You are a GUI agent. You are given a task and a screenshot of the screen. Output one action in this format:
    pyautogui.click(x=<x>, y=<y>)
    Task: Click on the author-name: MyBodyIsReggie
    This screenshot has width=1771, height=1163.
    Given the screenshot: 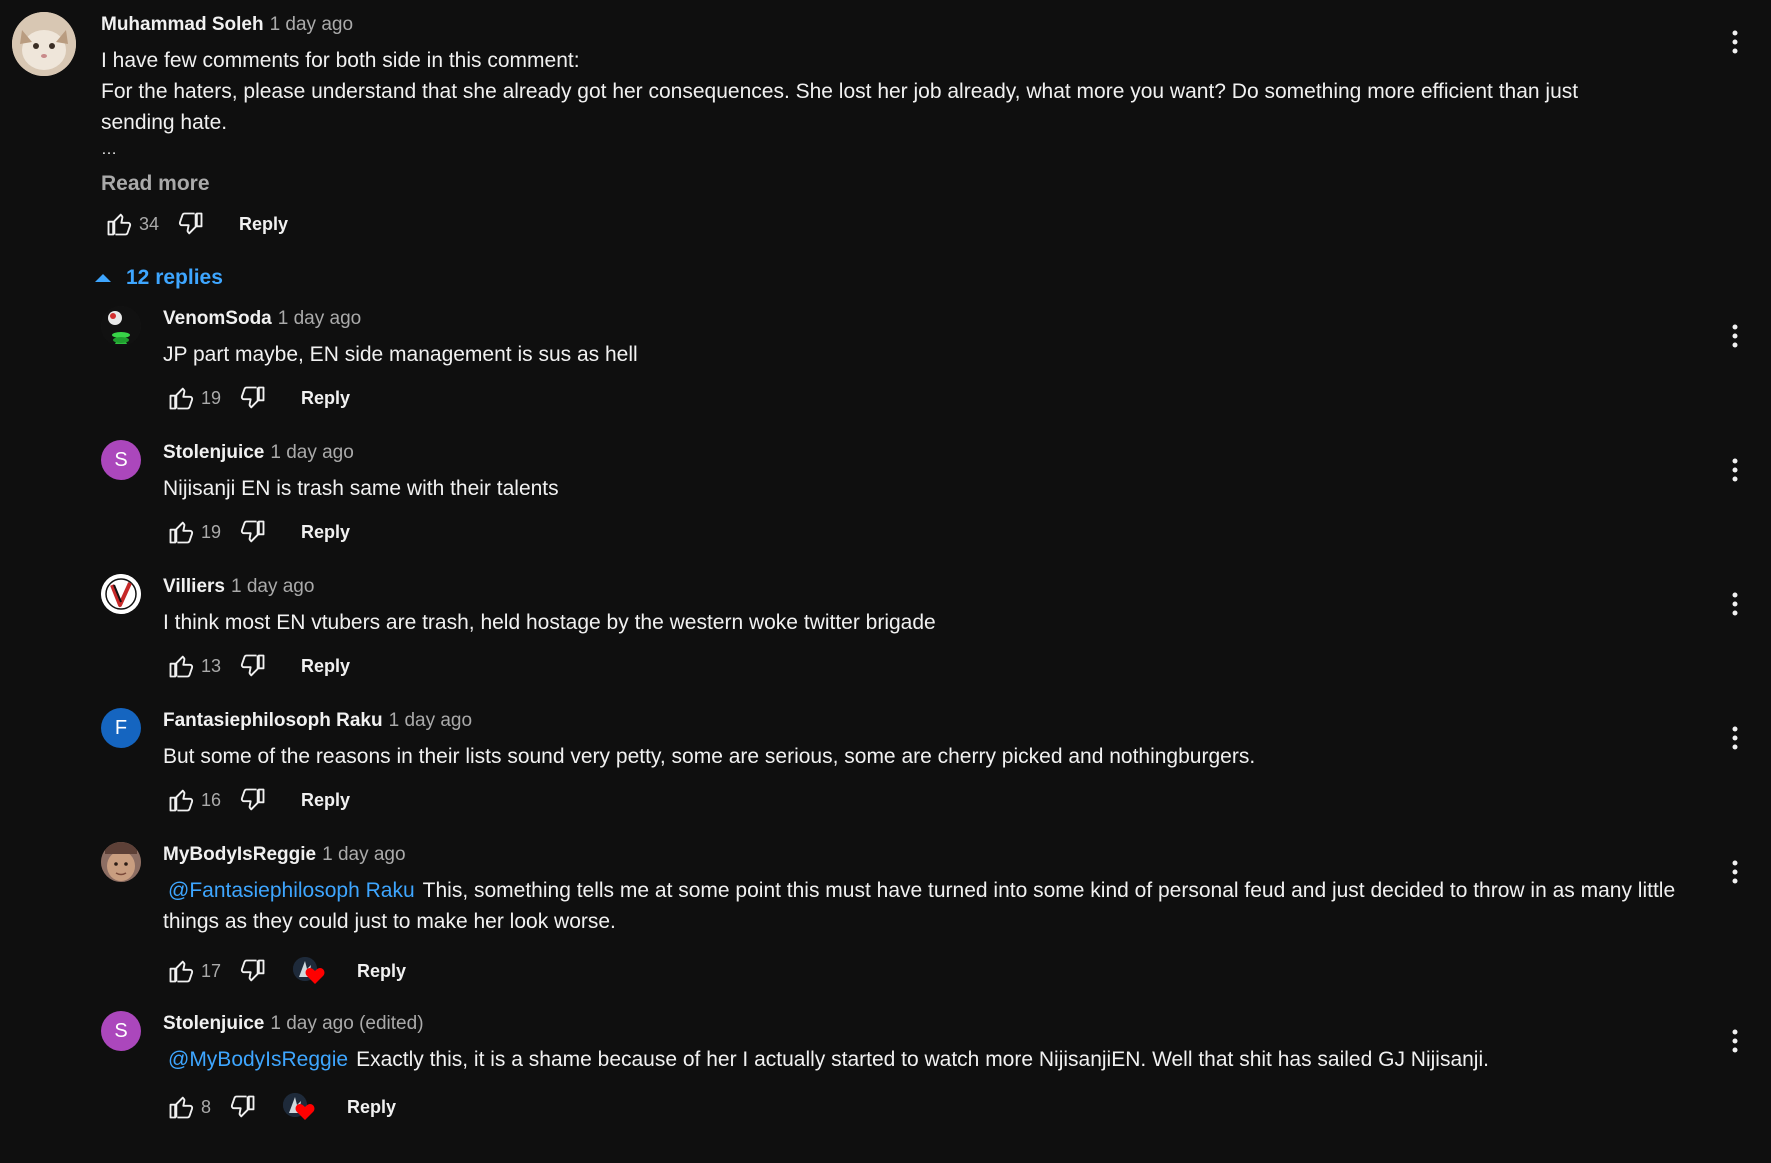 What is the action you would take?
    pyautogui.click(x=239, y=854)
    